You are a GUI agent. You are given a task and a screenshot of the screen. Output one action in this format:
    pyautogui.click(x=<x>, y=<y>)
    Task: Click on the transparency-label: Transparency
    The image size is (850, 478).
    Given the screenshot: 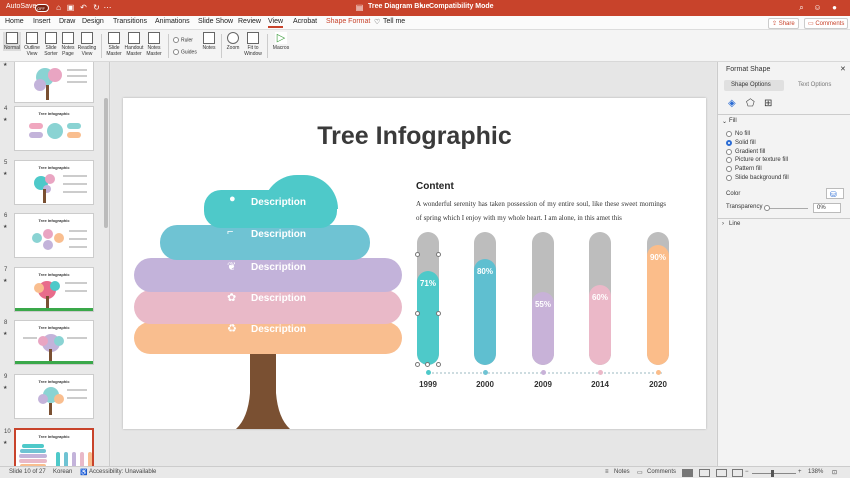 What is the action you would take?
    pyautogui.click(x=744, y=207)
    